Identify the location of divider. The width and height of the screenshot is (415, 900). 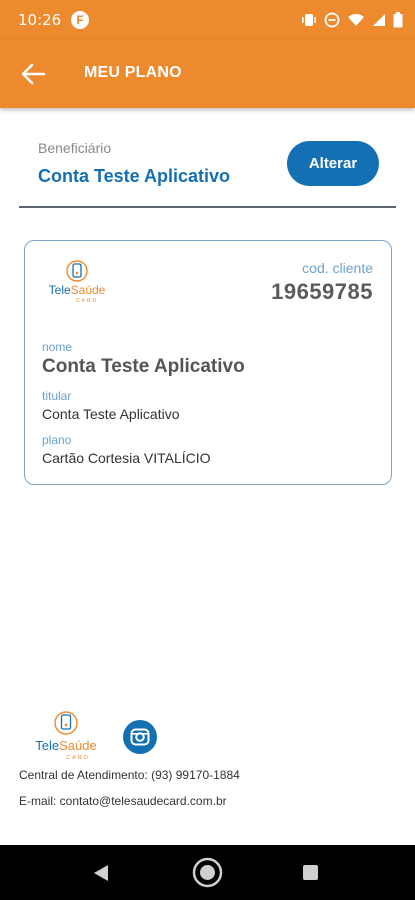
(207, 207).